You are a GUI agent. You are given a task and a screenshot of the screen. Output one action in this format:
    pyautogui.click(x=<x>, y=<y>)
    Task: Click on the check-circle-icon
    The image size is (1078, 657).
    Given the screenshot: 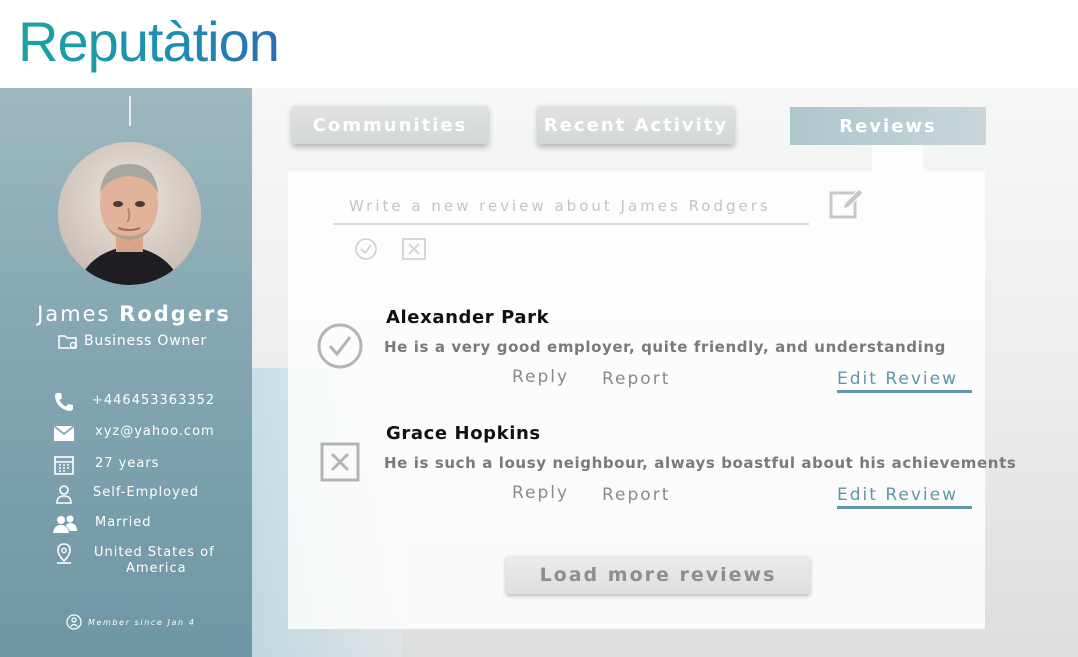 What is the action you would take?
    pyautogui.click(x=340, y=346)
    